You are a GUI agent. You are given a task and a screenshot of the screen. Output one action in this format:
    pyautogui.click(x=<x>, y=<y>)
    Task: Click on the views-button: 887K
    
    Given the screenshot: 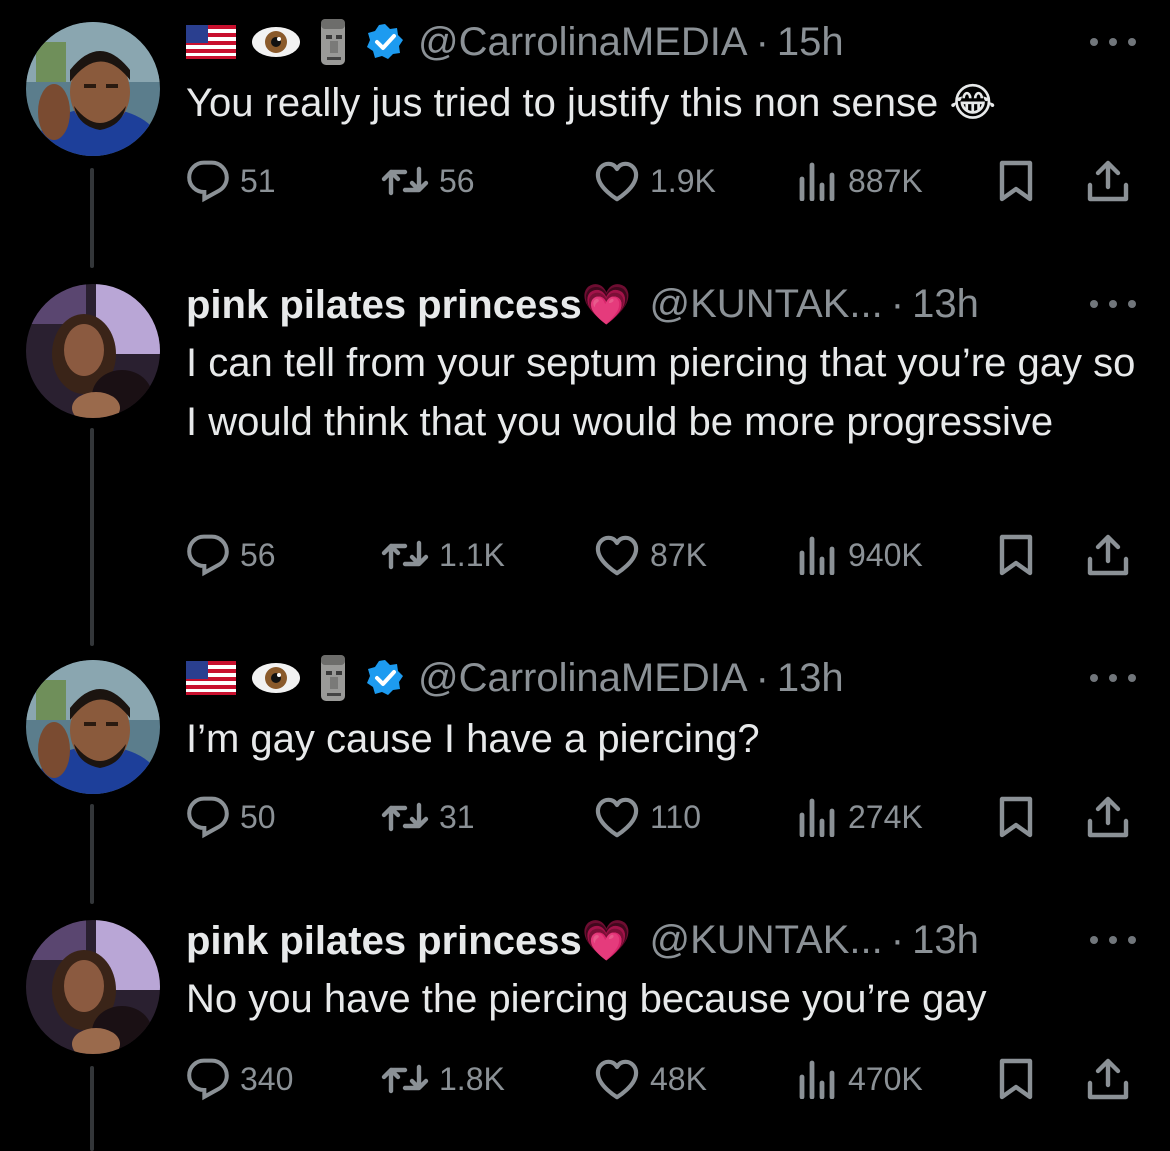 What is the action you would take?
    pyautogui.click(x=860, y=181)
    